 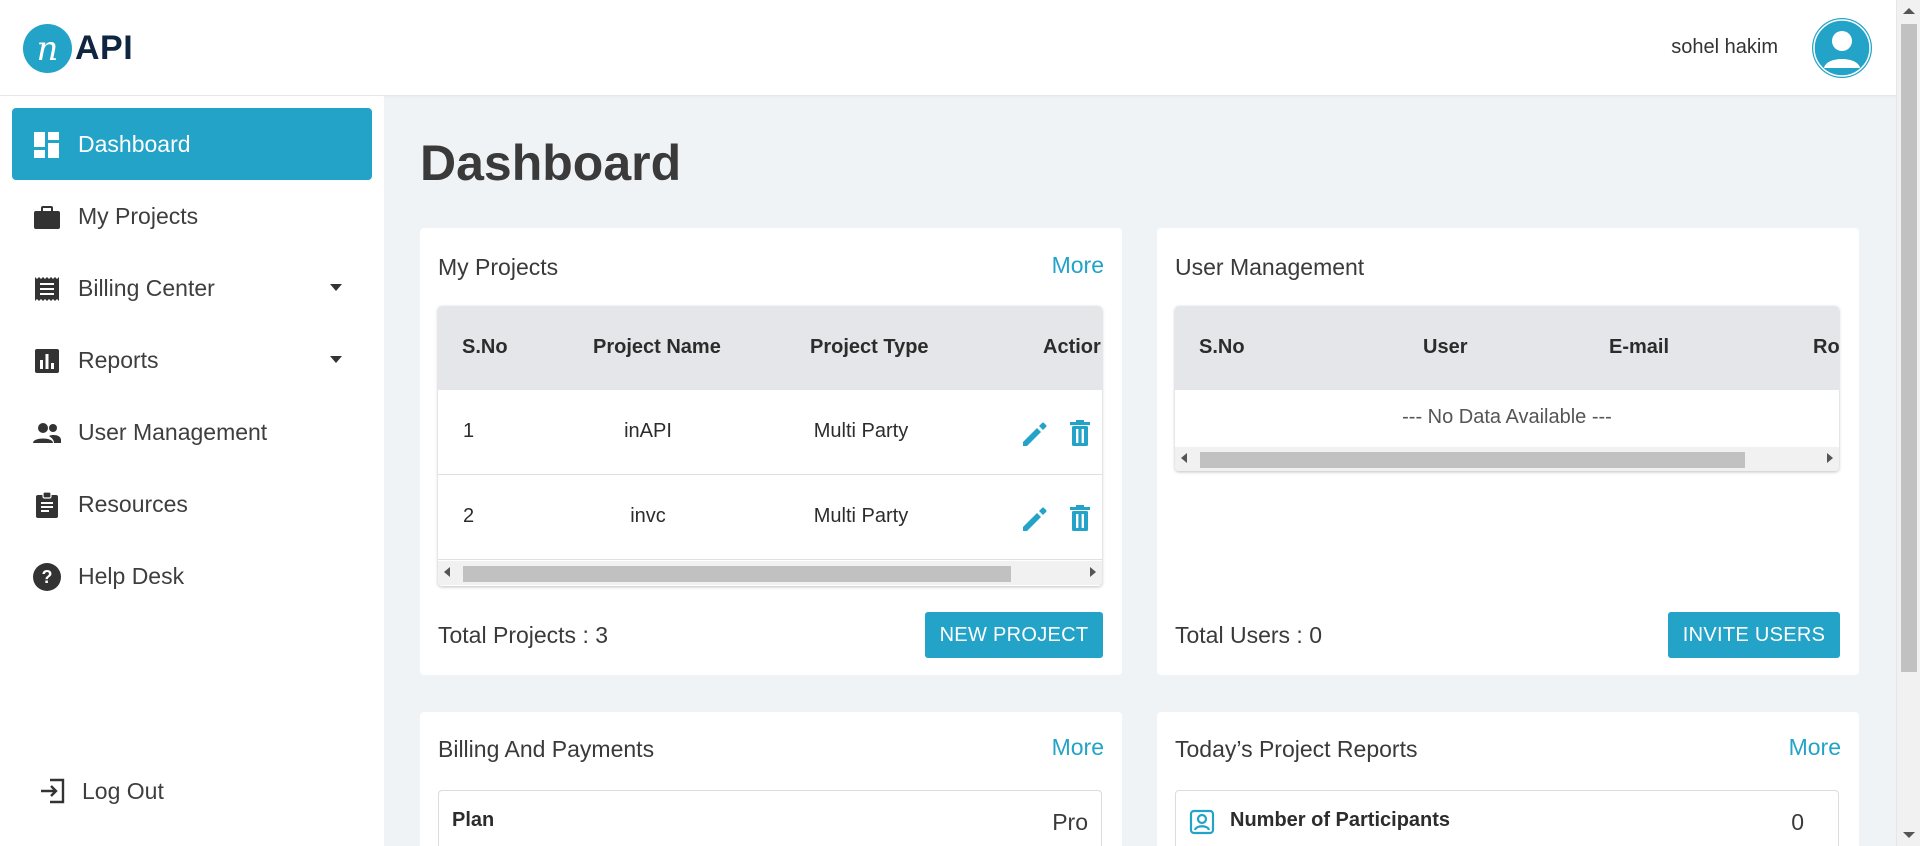 I want to click on table-header: S.No User E-mail Ro, so click(x=1507, y=348).